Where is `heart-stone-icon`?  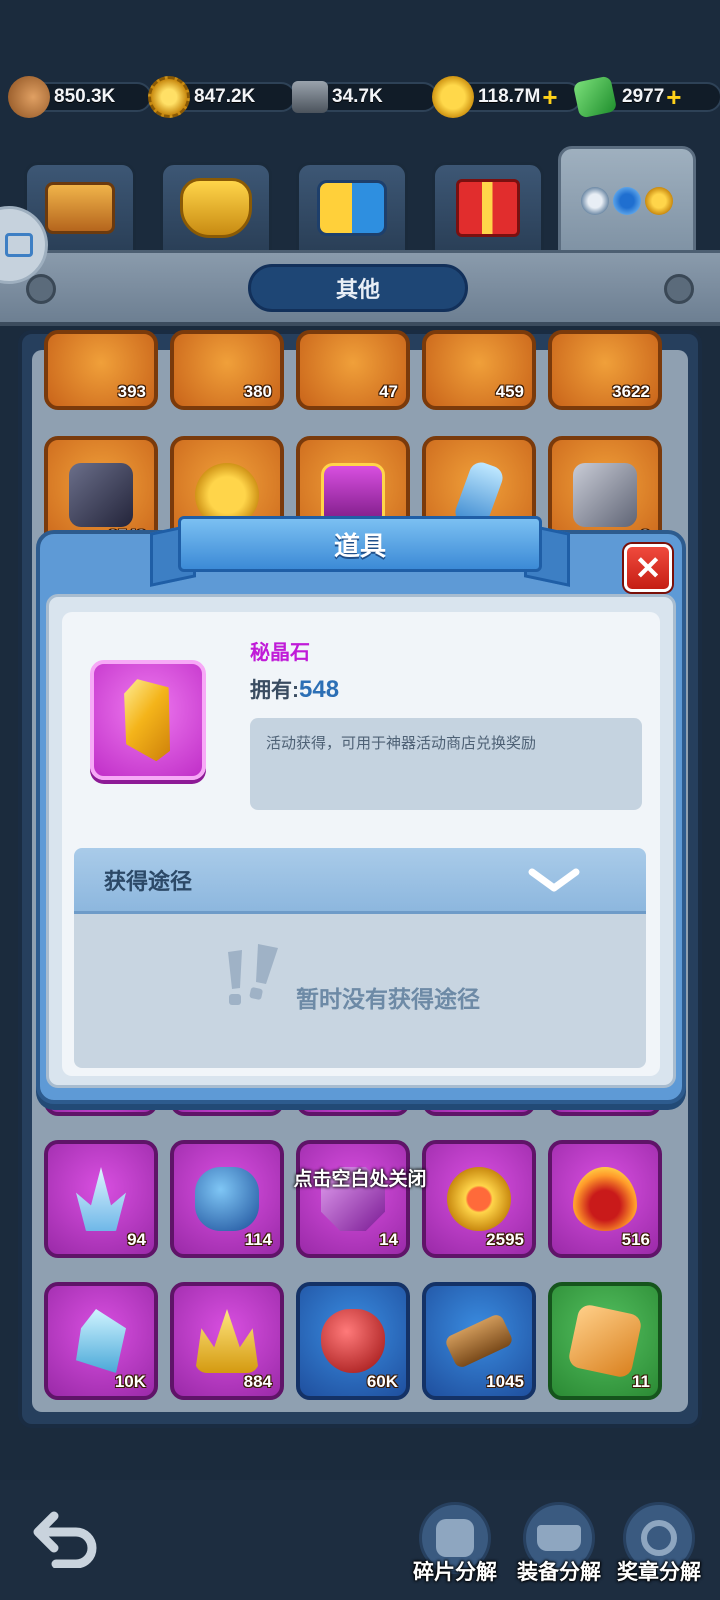
heart-stone-icon is located at coordinates (605, 1341).